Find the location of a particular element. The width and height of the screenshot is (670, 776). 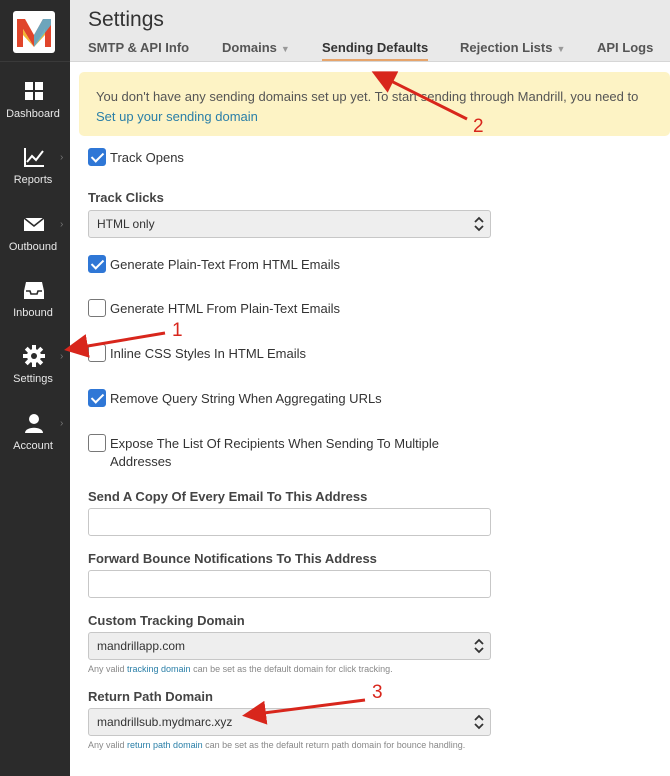

sidebar-item-label: Inbound is located at coordinates (33, 313).